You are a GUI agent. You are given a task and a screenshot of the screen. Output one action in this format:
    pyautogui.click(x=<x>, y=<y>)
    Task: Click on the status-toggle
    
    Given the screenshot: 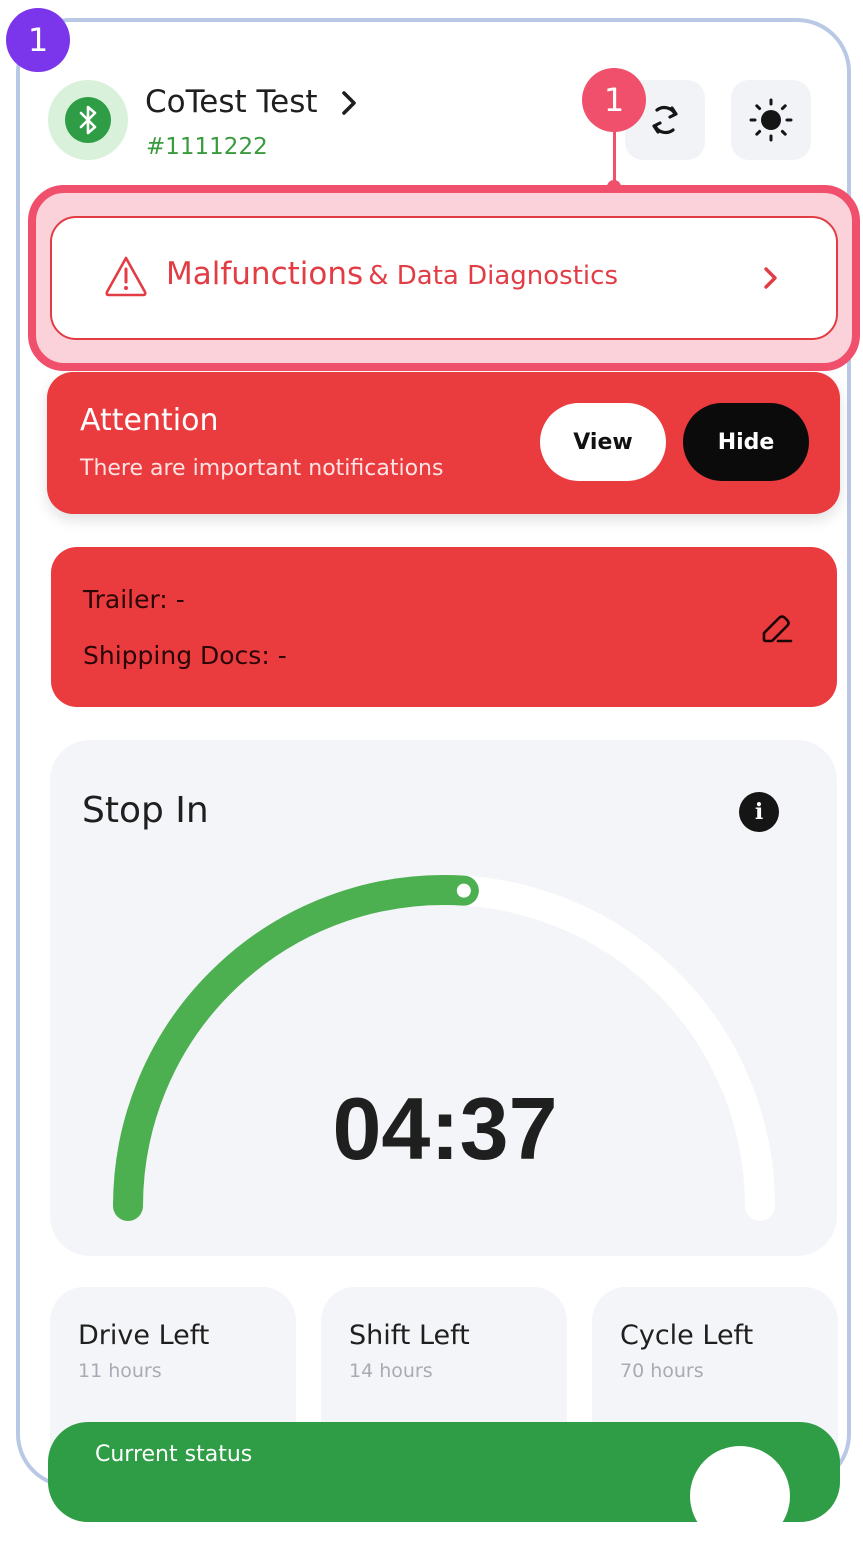 What is the action you would take?
    pyautogui.click(x=740, y=1496)
    